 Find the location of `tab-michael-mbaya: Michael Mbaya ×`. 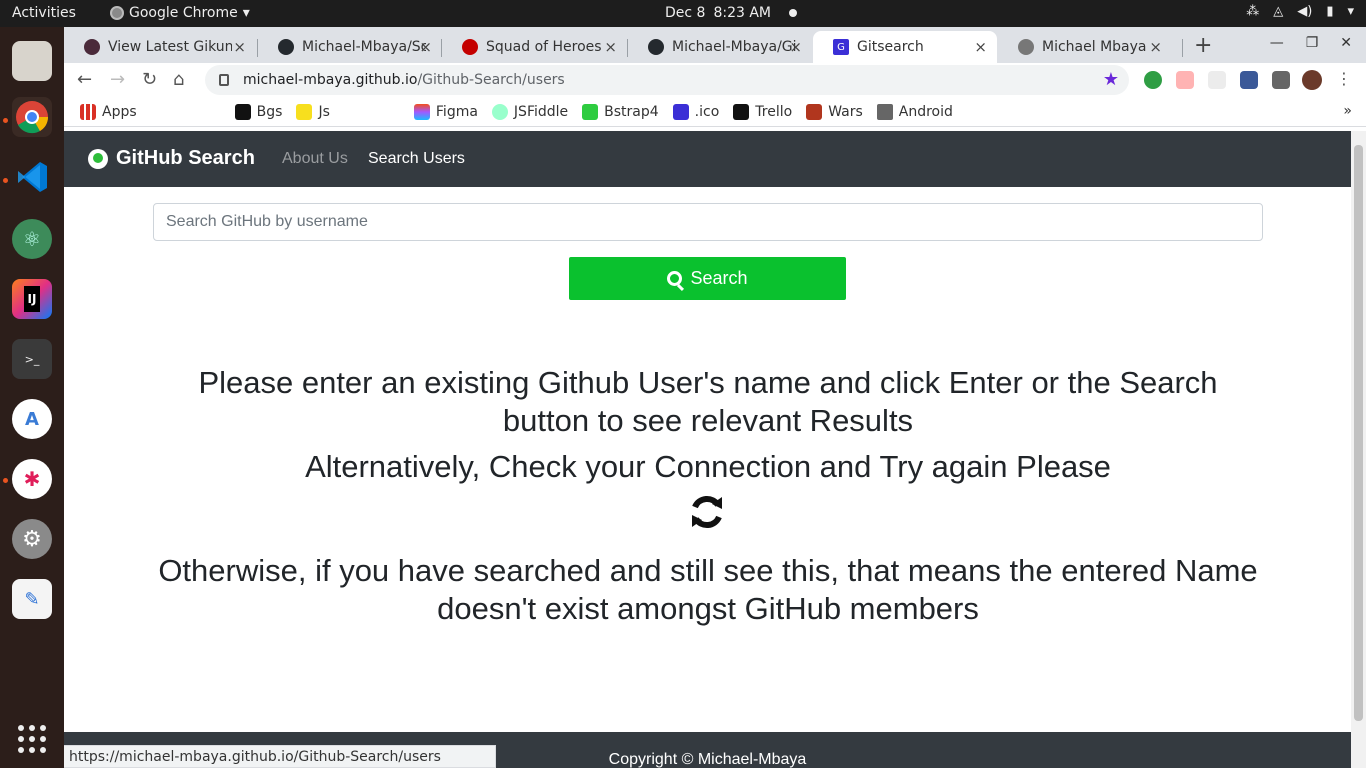

tab-michael-mbaya: Michael Mbaya × is located at coordinates (1085, 47).